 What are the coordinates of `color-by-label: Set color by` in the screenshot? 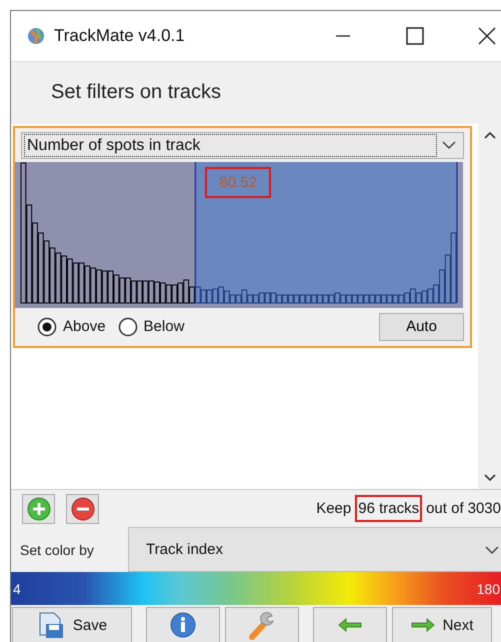 It's located at (57, 550).